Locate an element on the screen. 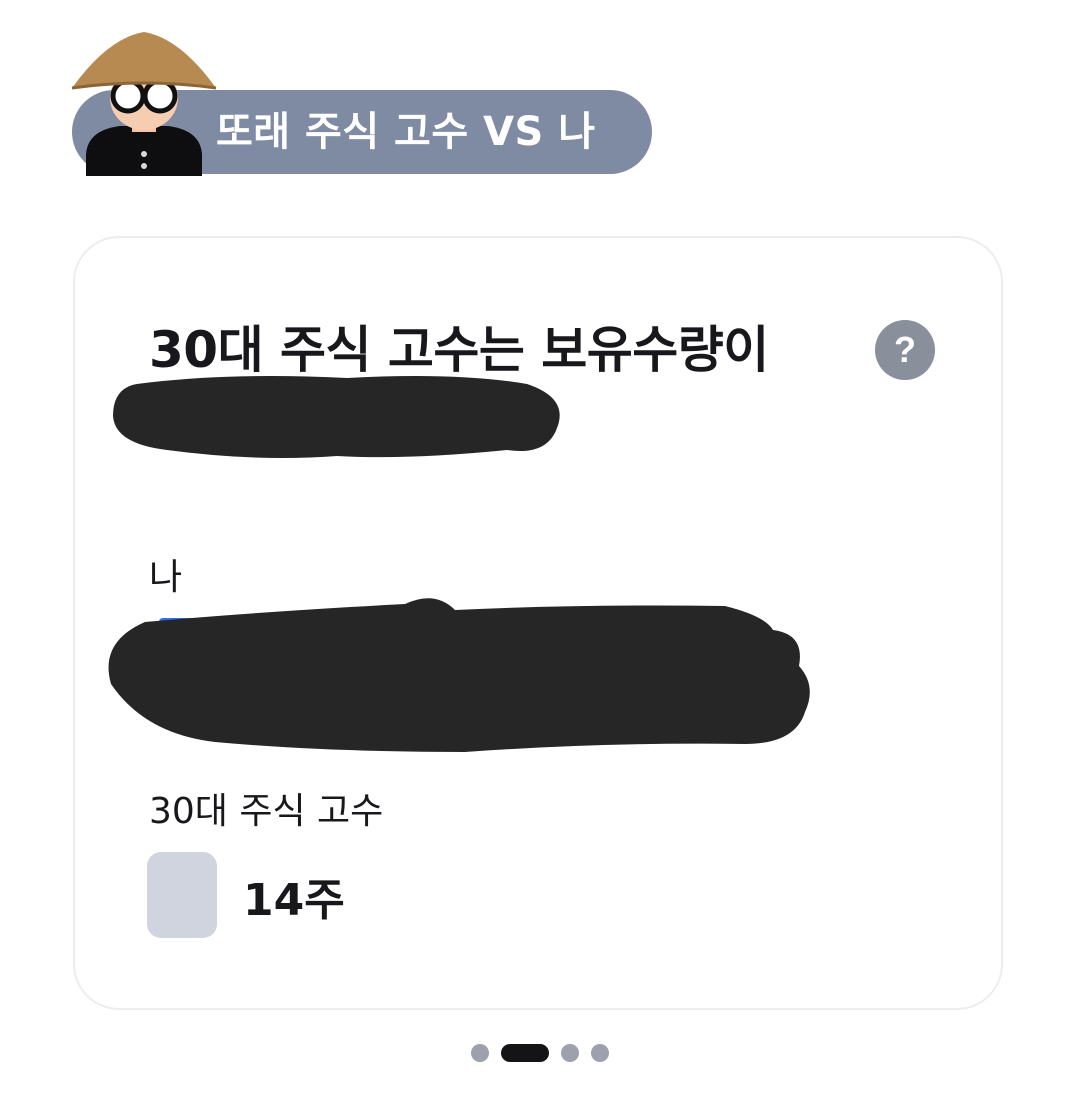 The image size is (1078, 1099). carousel-pager is located at coordinates (539, 1053).